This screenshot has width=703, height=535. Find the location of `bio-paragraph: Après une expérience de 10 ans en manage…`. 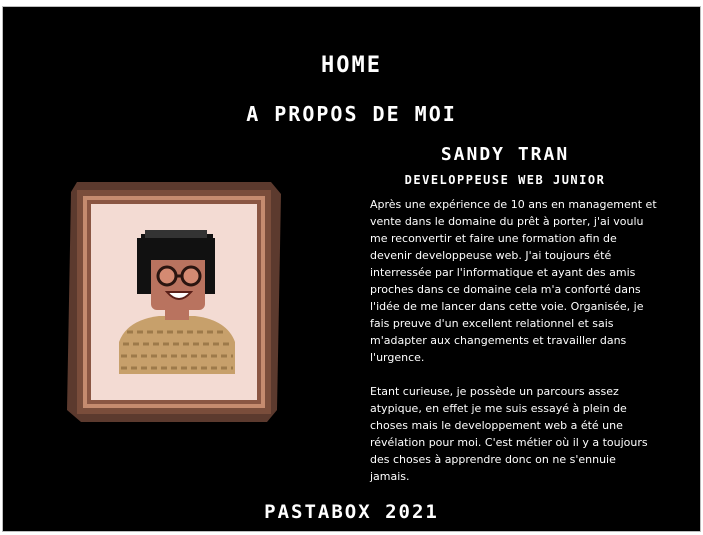

bio-paragraph: Après une expérience de 10 ans en manage… is located at coordinates (513, 281).